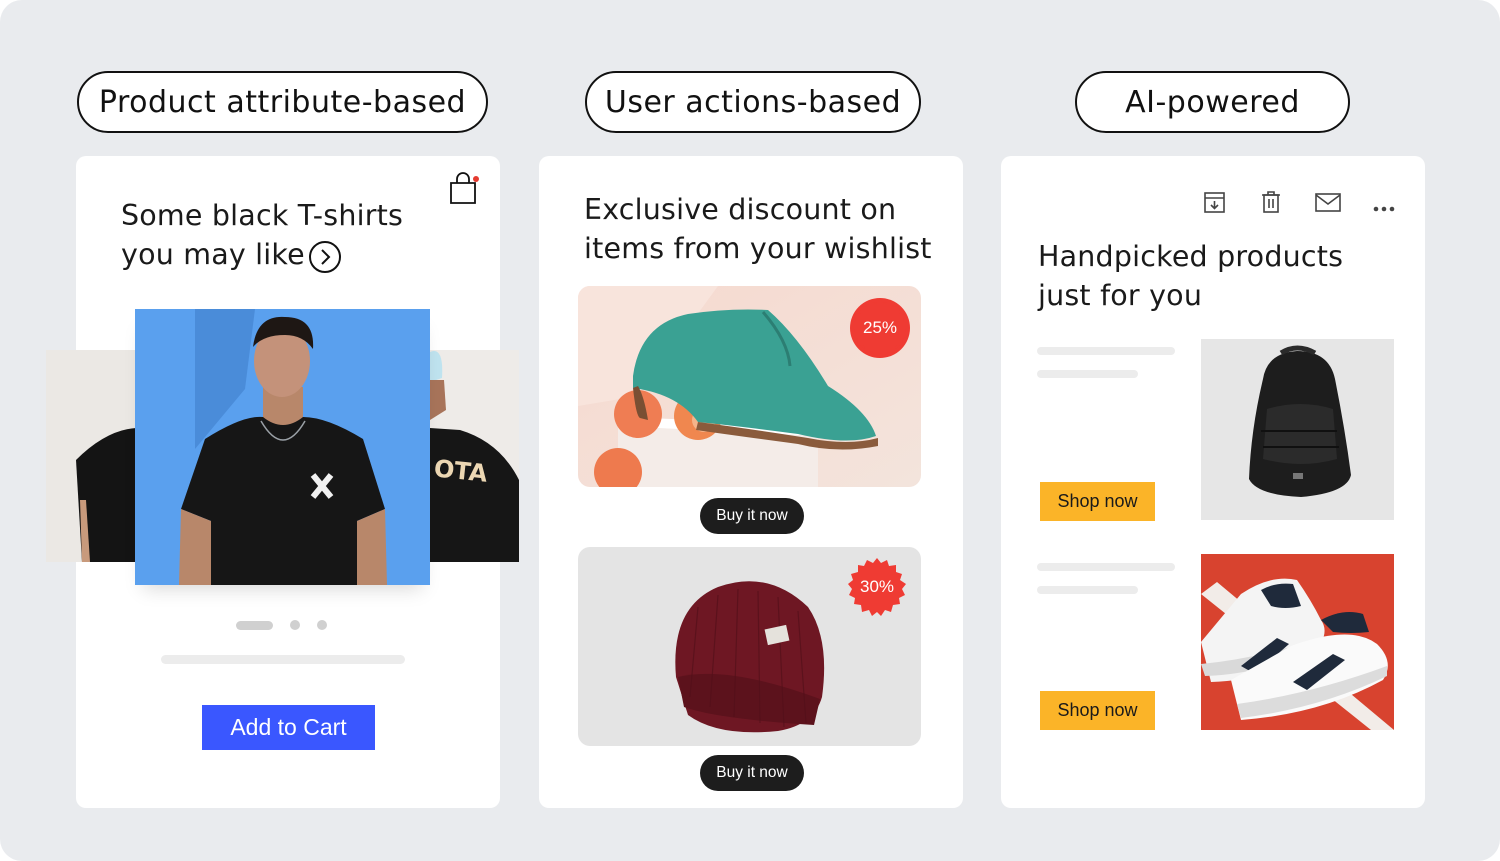 The width and height of the screenshot is (1500, 861). Describe the element at coordinates (1297, 642) in the screenshot. I see `sneakers-product-image` at that location.